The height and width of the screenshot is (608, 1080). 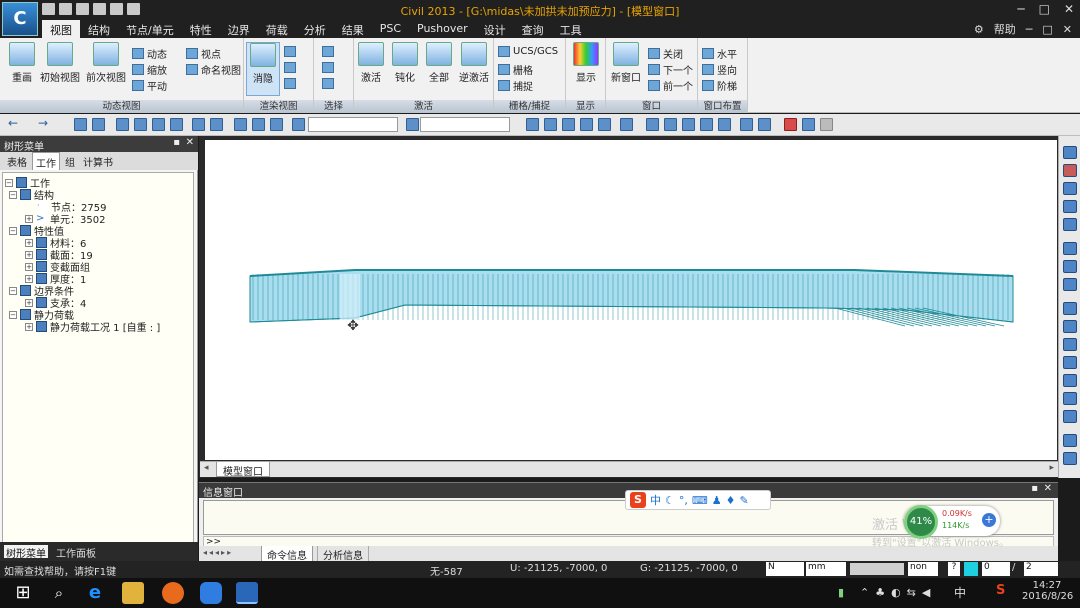 I want to click on file-explorer-icon, so click(x=133, y=593).